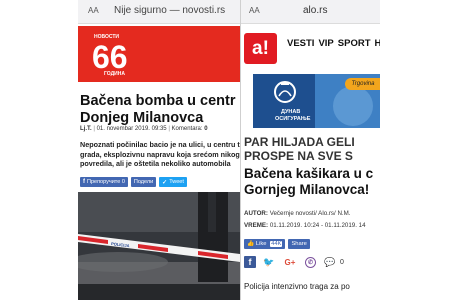 This screenshot has height=300, width=455. Describe the element at coordinates (299, 149) in the screenshot. I see `article-kicker: PAR HILJADA GELI PROSPE NA SVE S` at that location.